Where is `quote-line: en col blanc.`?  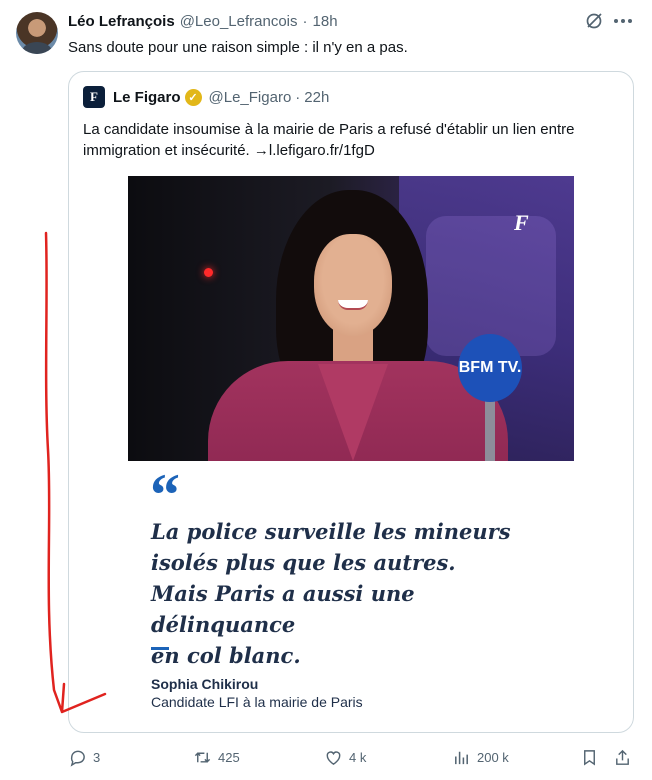
quote-line: en col blanc. is located at coordinates (226, 655).